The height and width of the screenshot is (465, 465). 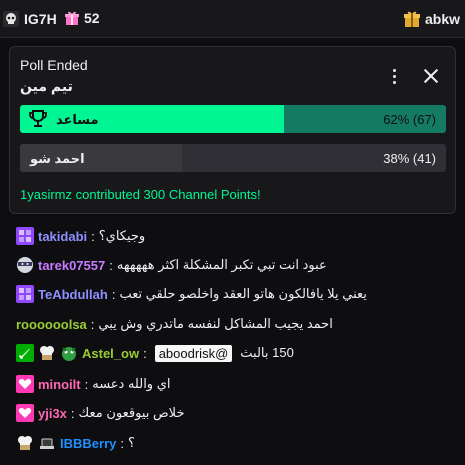 What do you see at coordinates (193, 353) in the screenshot?
I see `chat-mention: aboodrisk@` at bounding box center [193, 353].